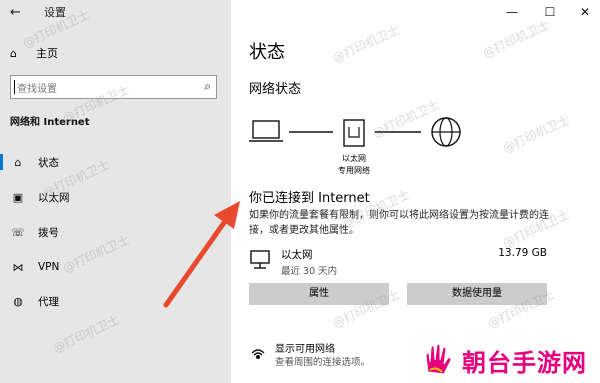 Image resolution: width=600 pixels, height=383 pixels. I want to click on annotation-arrow-icon, so click(201, 254).